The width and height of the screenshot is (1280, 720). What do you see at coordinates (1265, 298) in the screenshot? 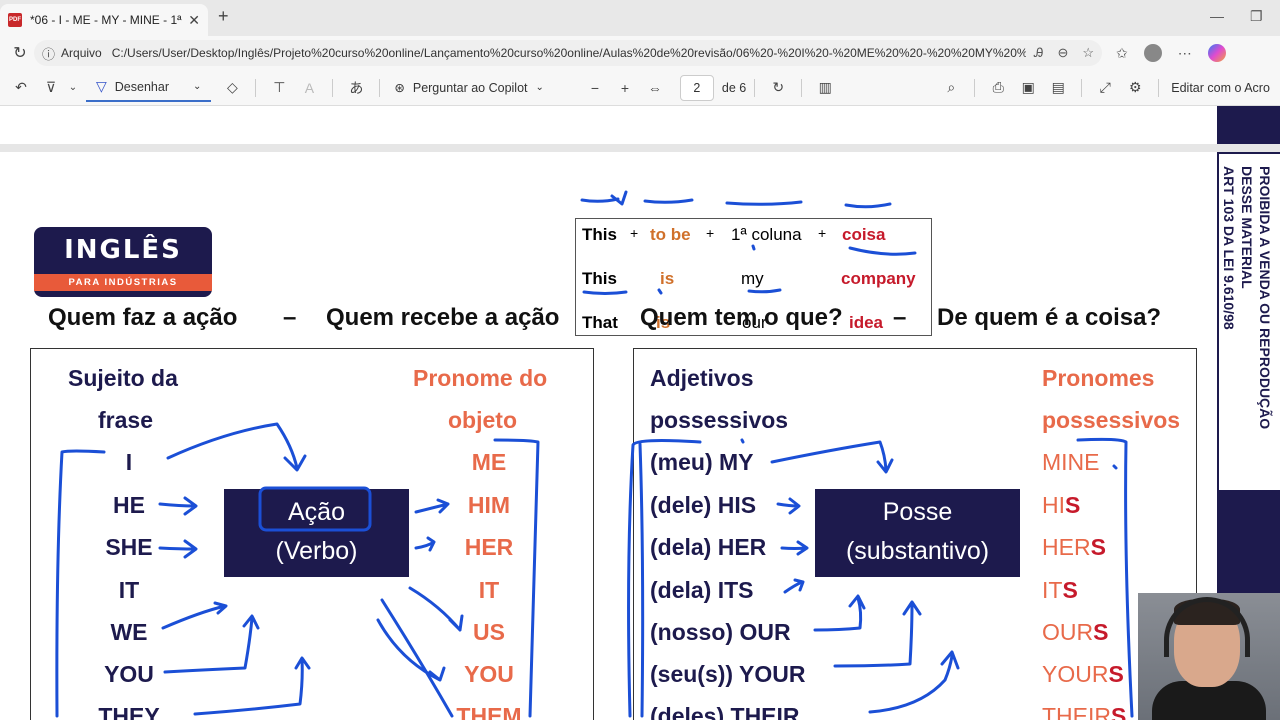
I see `copyright-line-1: PROIBIDA A VENDA OU REPRODUÇÃO` at bounding box center [1265, 298].